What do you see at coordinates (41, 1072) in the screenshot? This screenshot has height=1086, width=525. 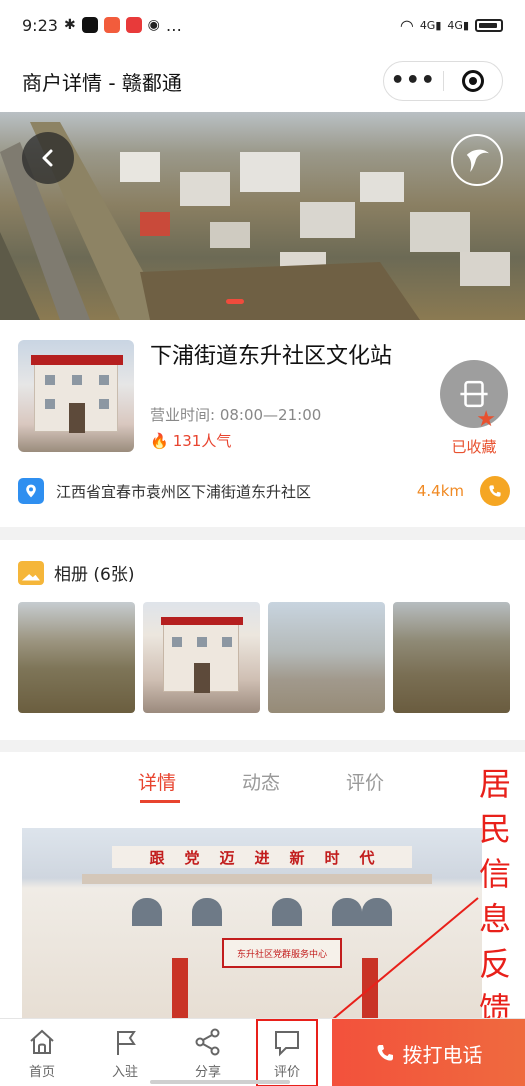 I see `home-label: 首页` at bounding box center [41, 1072].